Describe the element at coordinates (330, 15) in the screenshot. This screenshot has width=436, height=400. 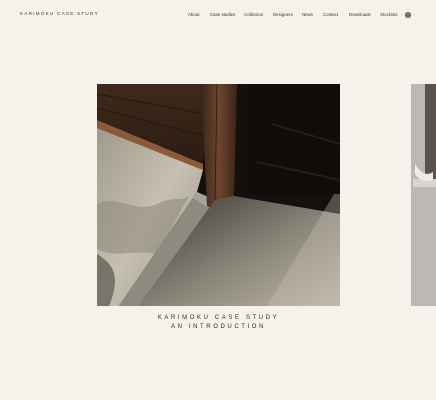
I see `nav-item-contact: Contact` at that location.